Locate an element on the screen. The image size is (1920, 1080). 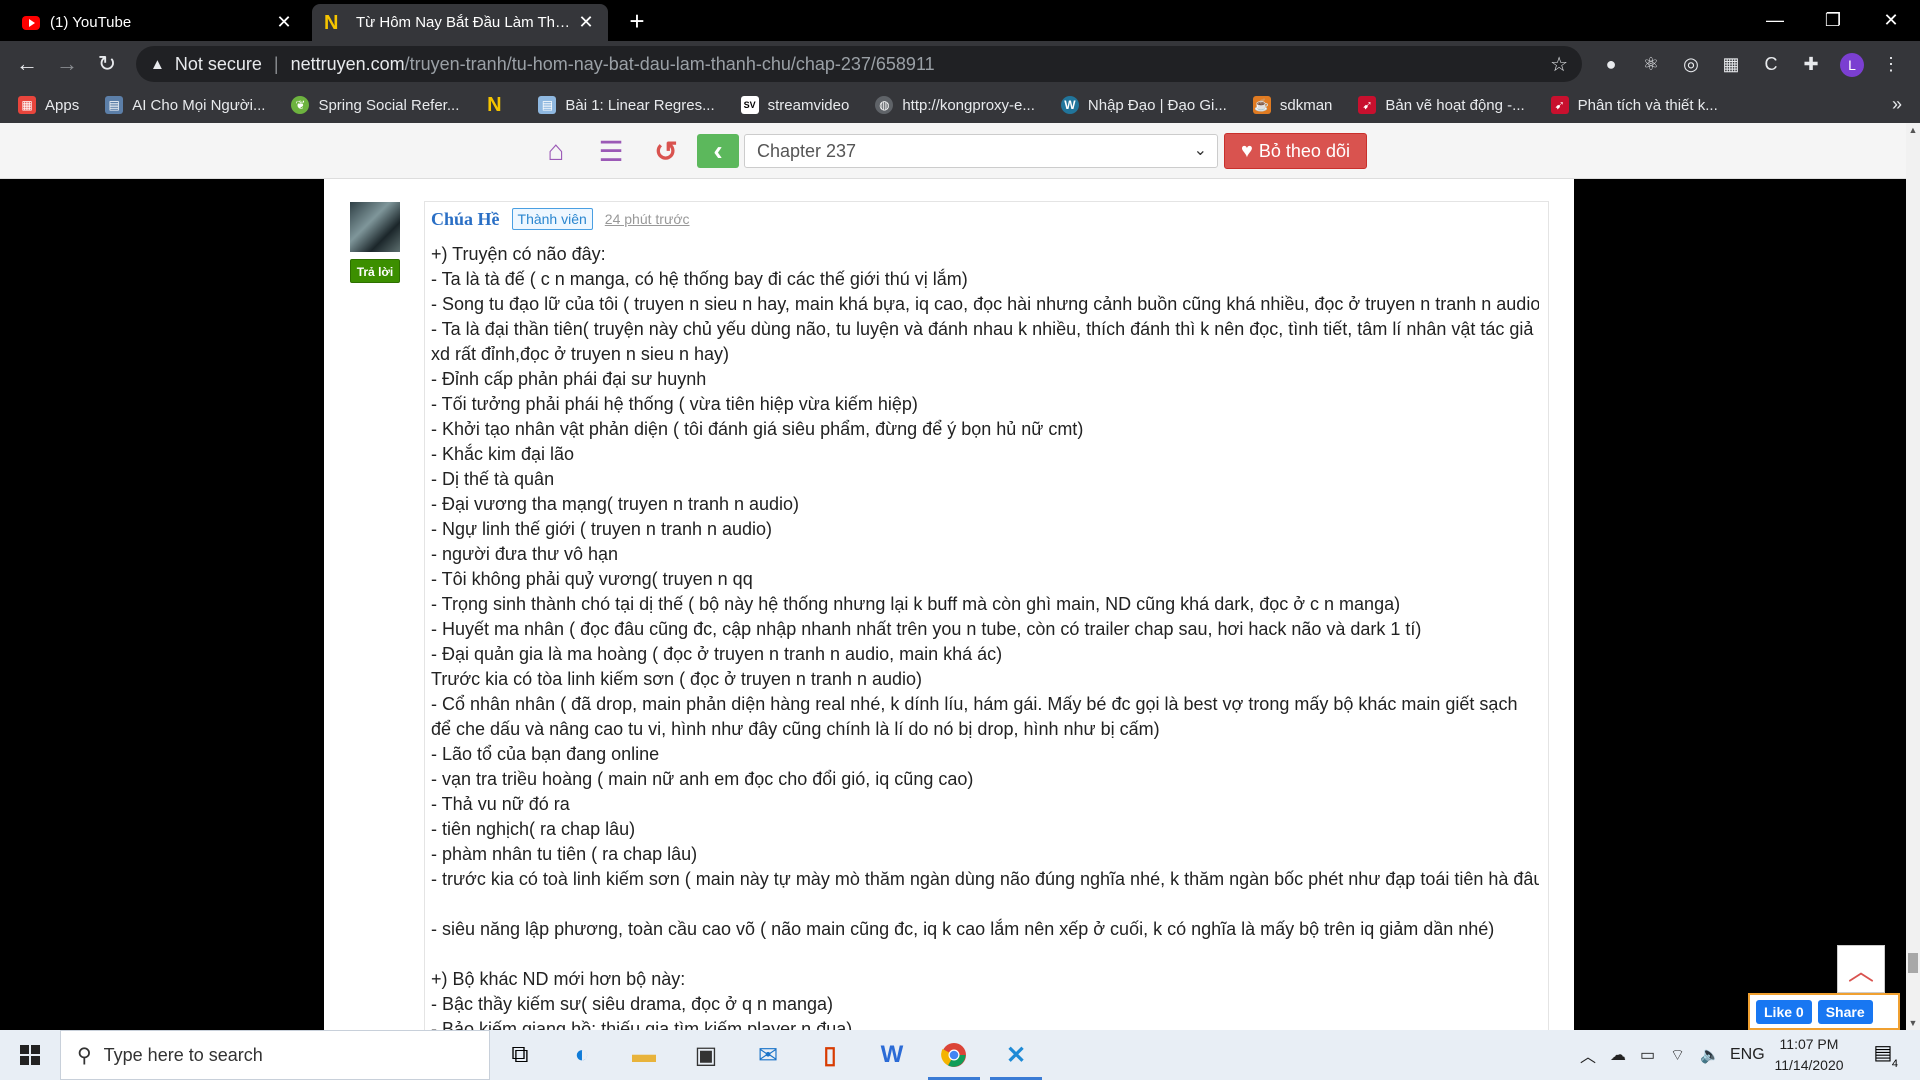
bookmark-item: N is located at coordinates (498, 105).